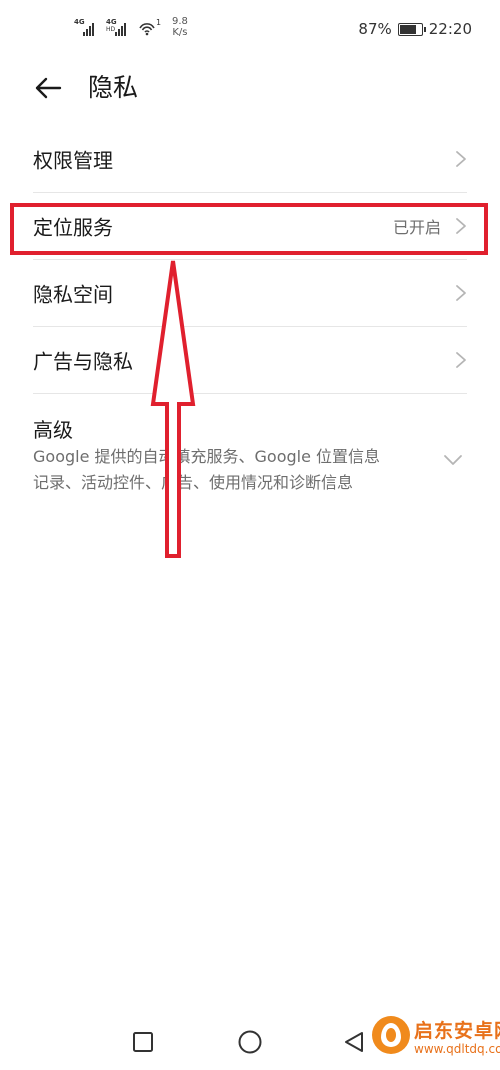 Image resolution: width=500 pixels, height=1070 pixels. Describe the element at coordinates (457, 1031) in the screenshot. I see `watermark-name: 启东安卓网` at that location.